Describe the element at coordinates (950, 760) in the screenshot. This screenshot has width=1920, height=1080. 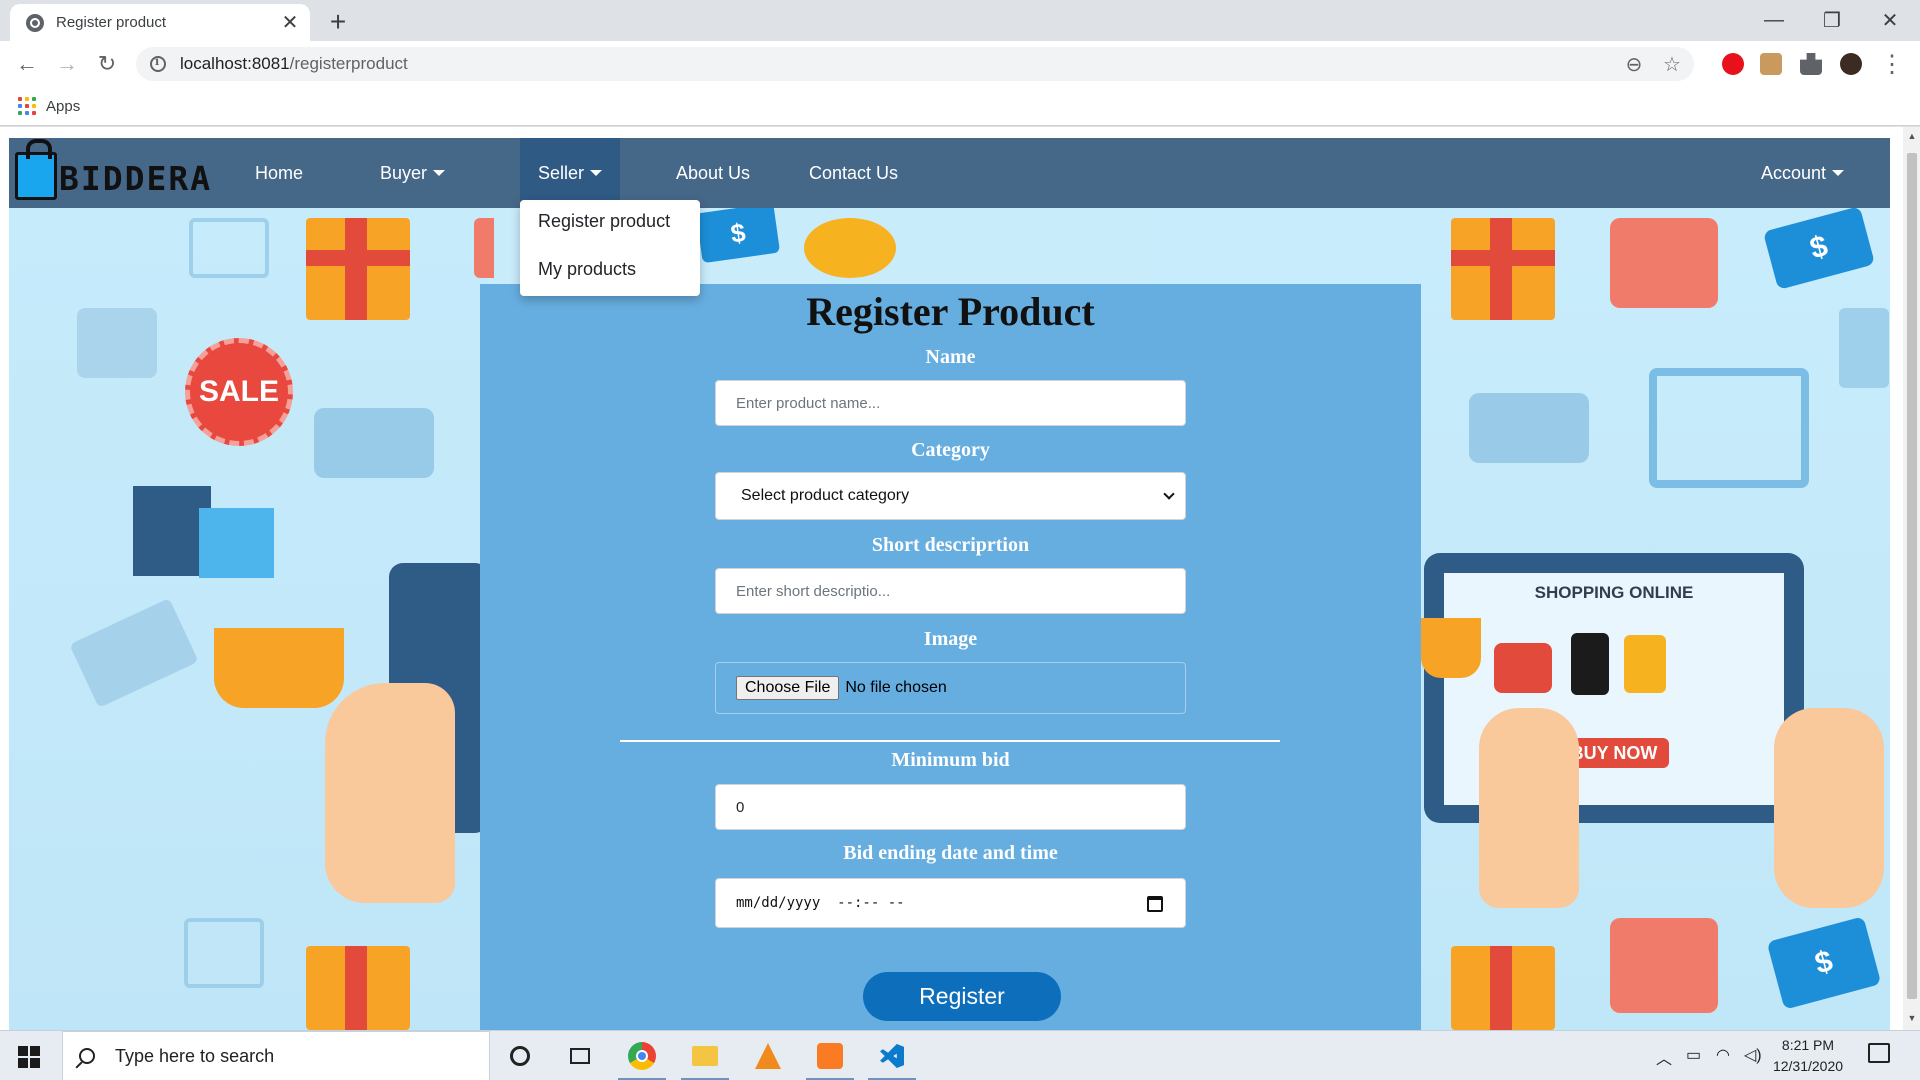
I see `minimum-bid-label: Minimum bid` at that location.